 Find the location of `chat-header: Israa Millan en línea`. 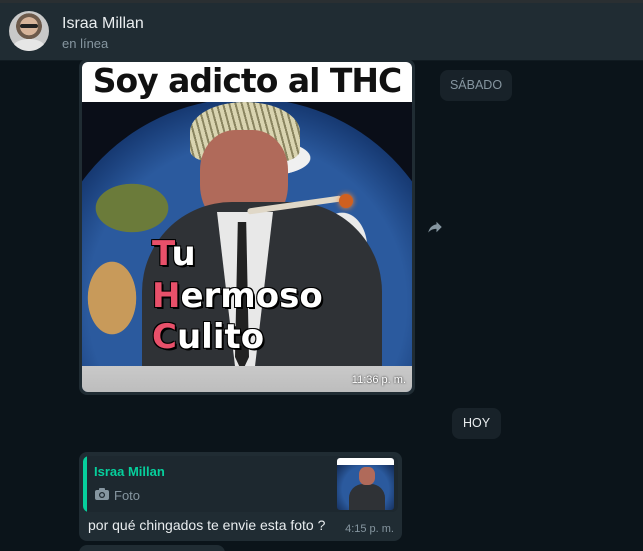

chat-header: Israa Millan en línea is located at coordinates (321, 32).